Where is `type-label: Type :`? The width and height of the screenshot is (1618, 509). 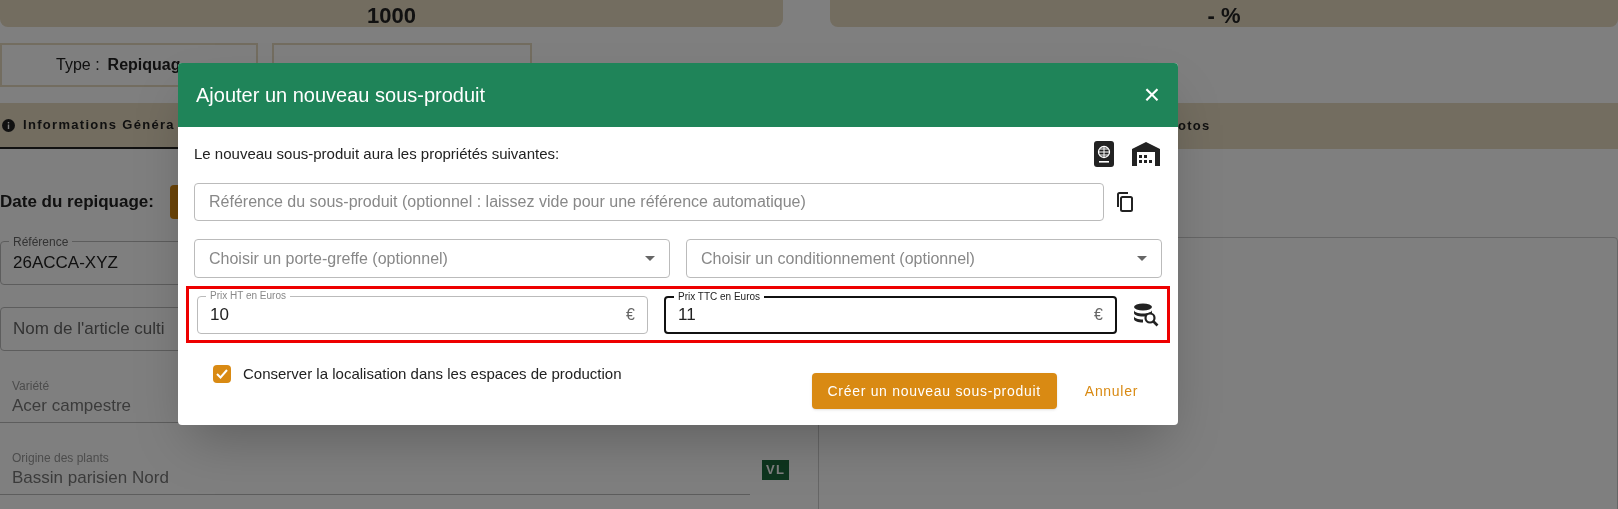
type-label: Type : is located at coordinates (78, 65).